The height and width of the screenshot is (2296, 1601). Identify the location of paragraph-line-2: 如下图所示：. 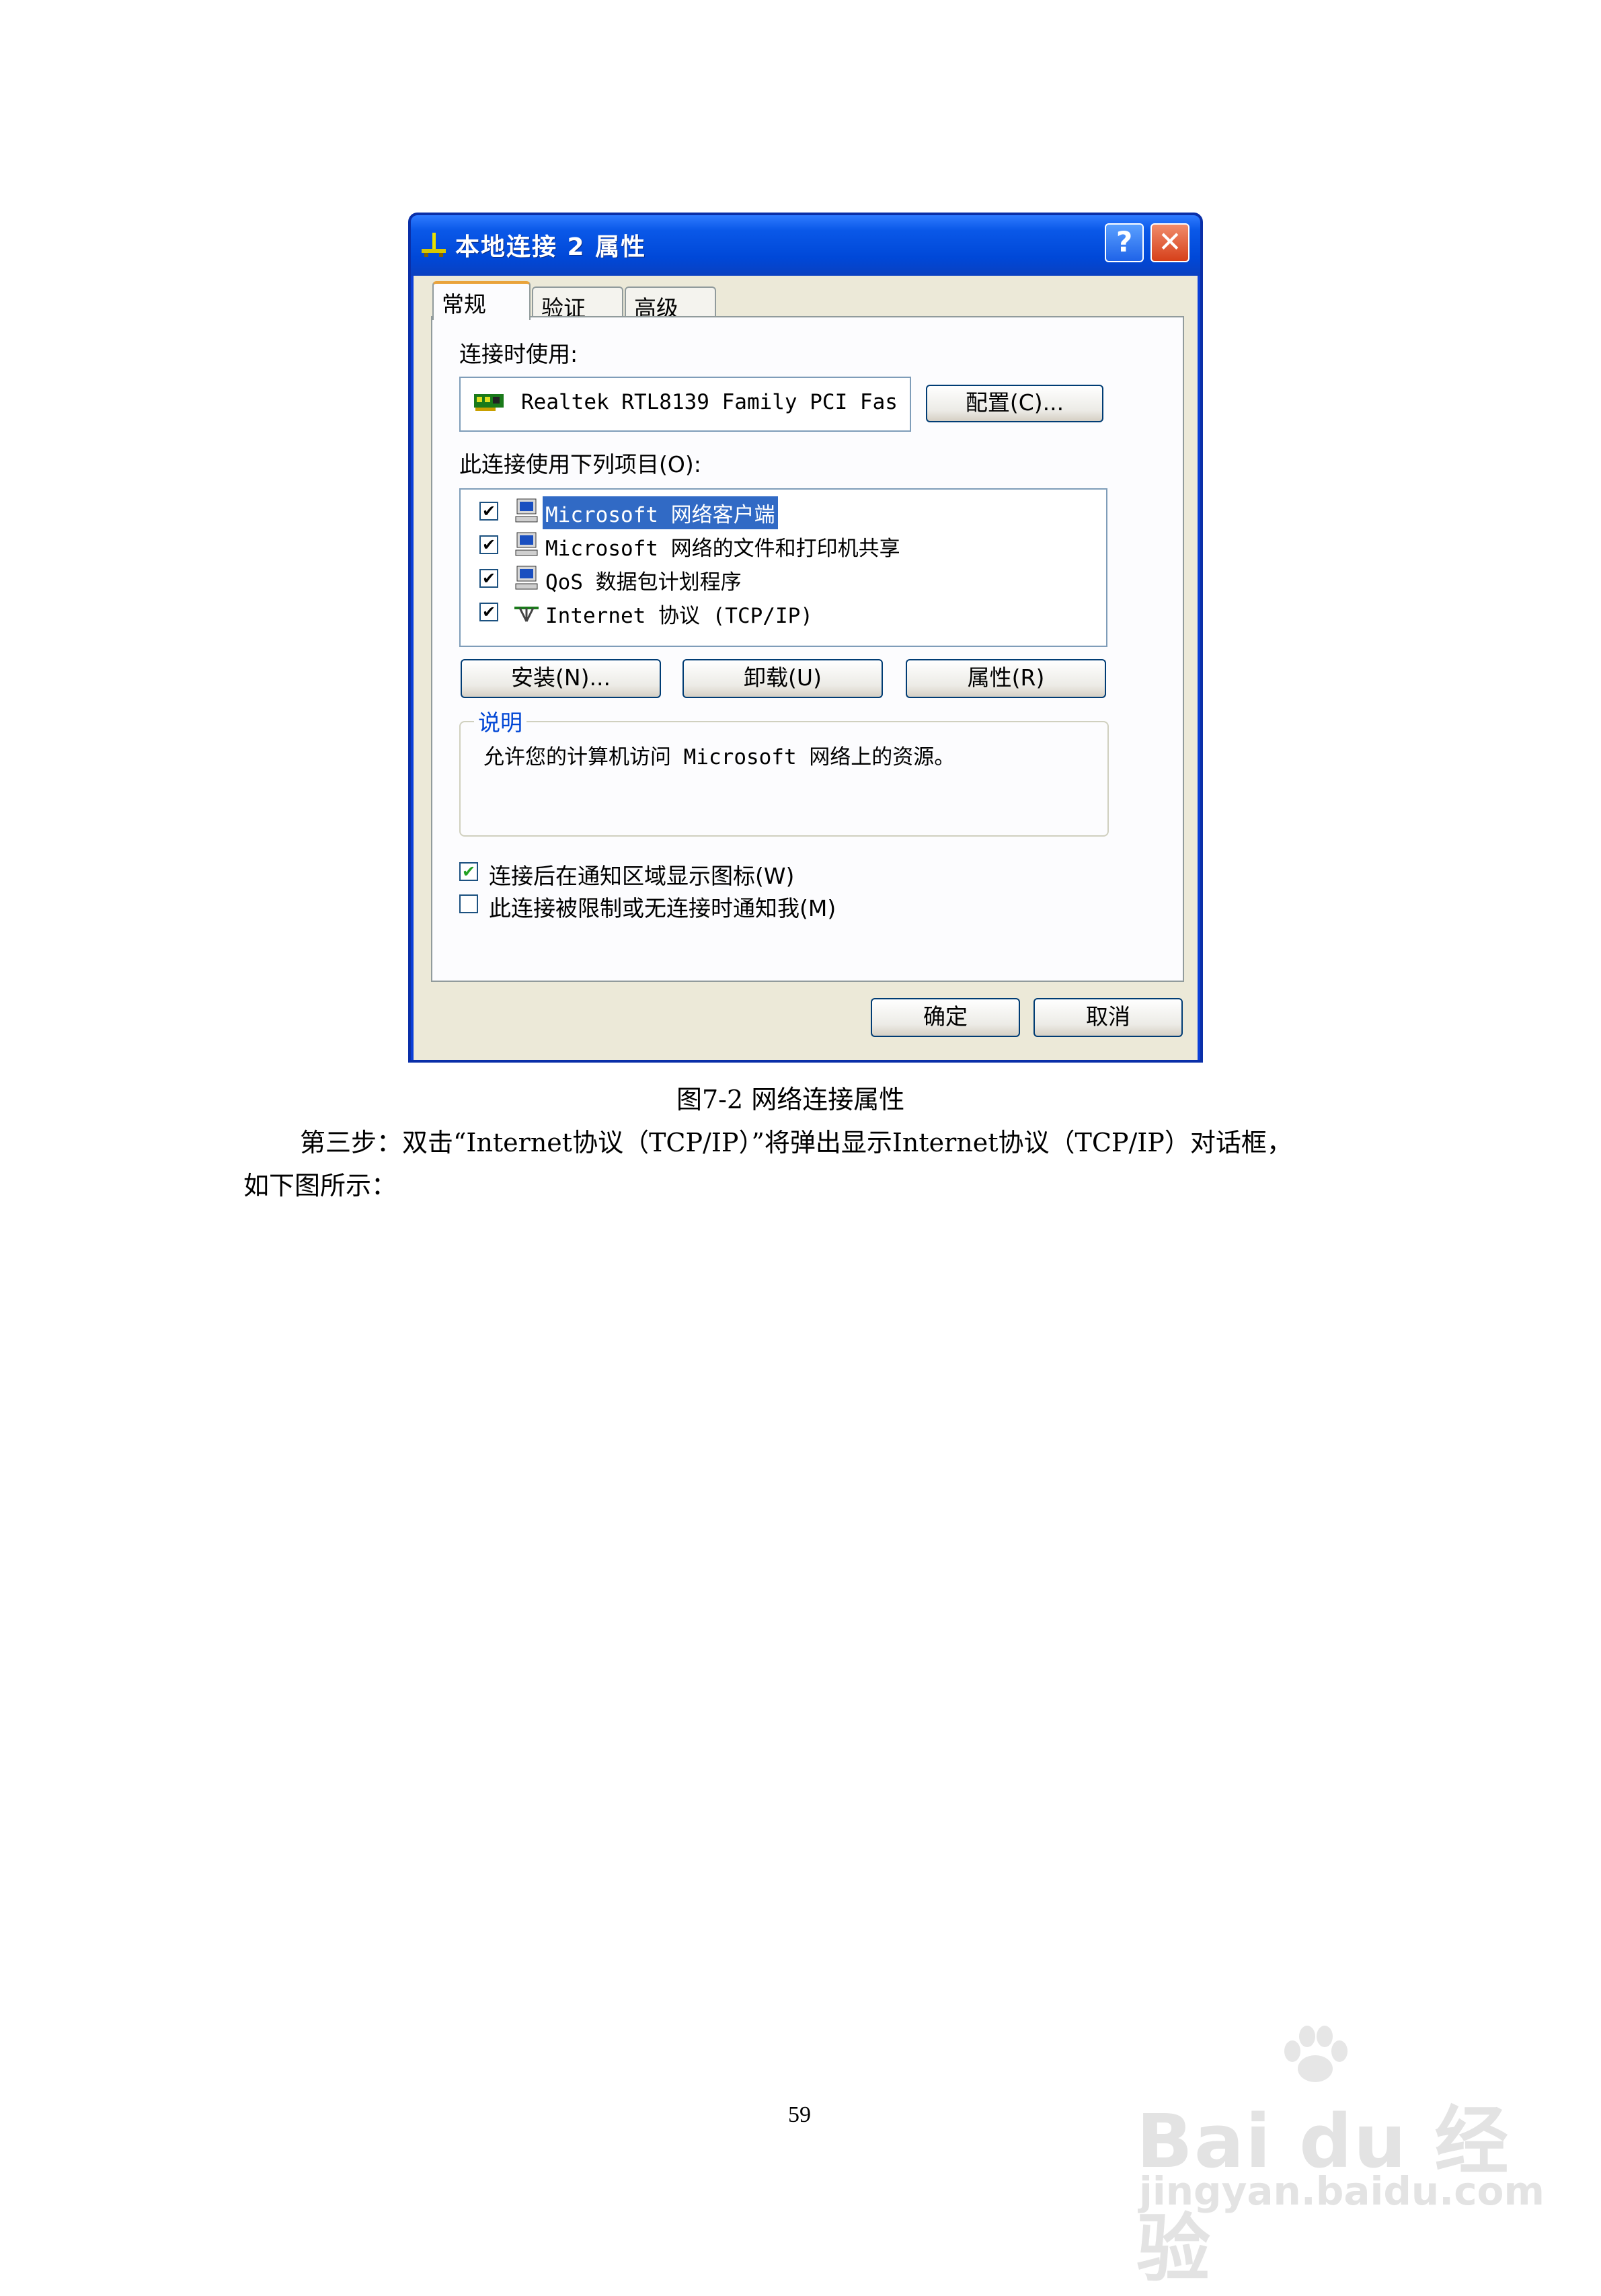
(320, 1186).